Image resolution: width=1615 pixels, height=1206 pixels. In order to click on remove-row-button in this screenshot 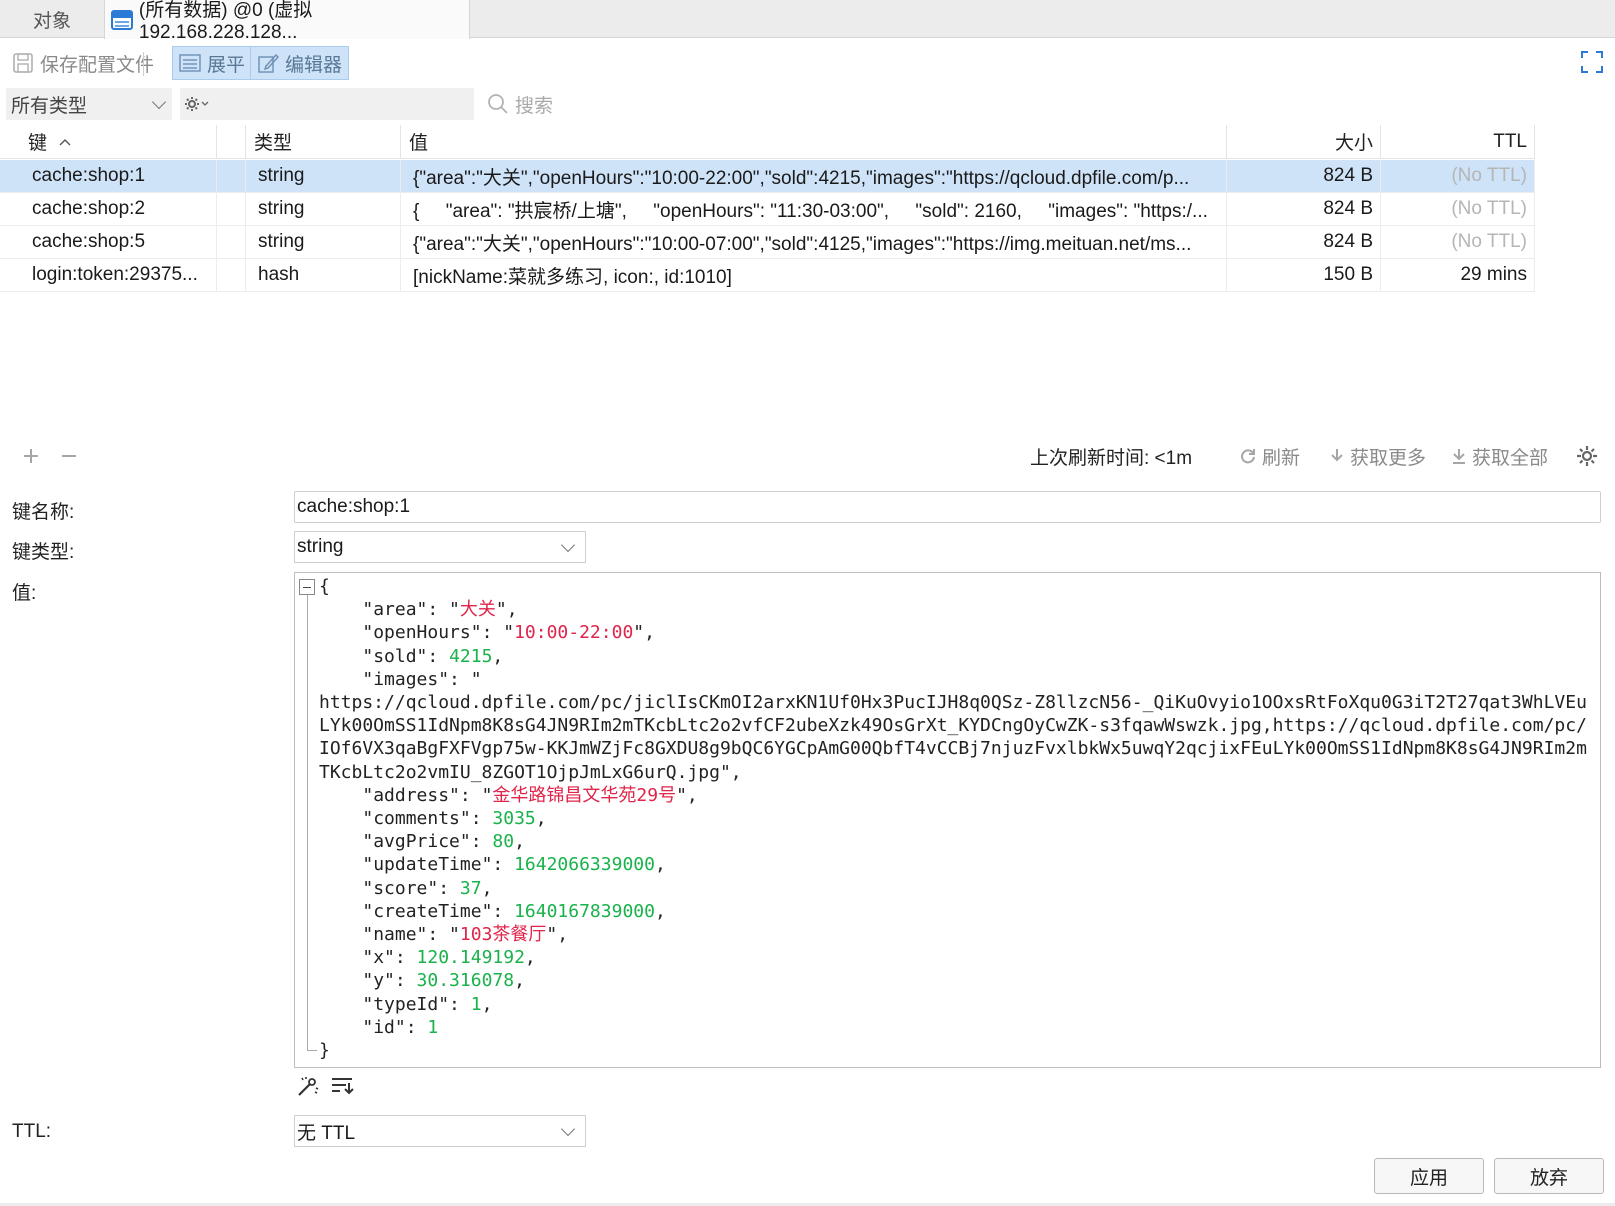, I will do `click(69, 456)`.